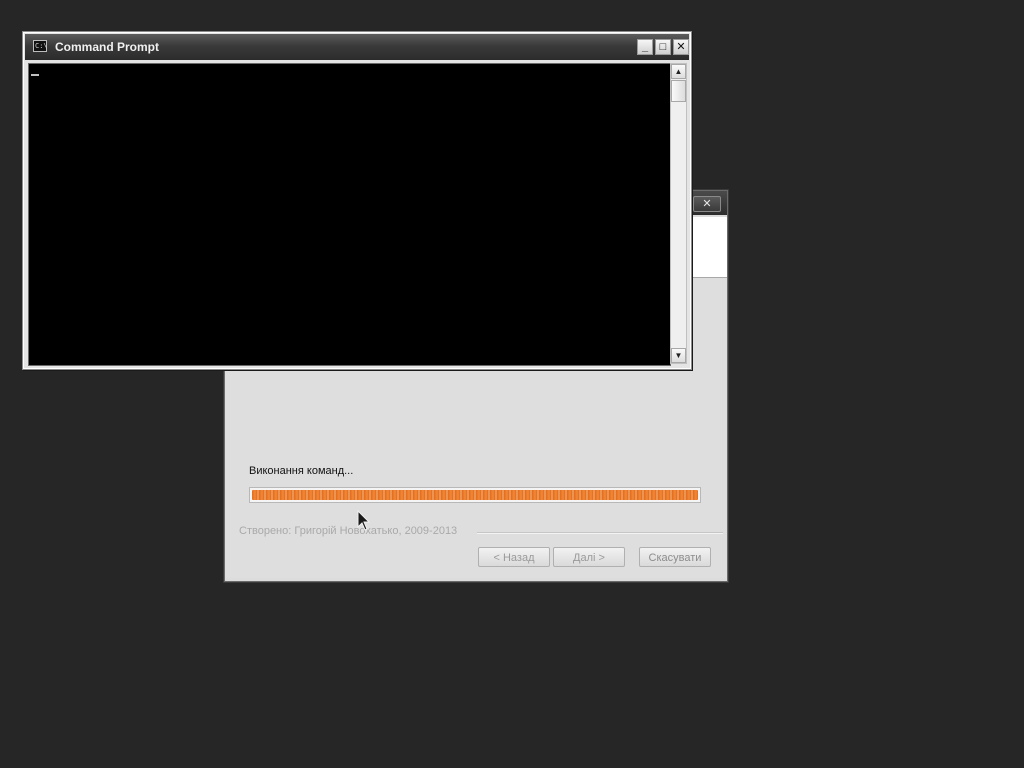 Image resolution: width=1024 pixels, height=768 pixels. I want to click on cmd-icon: C:\, so click(40, 46).